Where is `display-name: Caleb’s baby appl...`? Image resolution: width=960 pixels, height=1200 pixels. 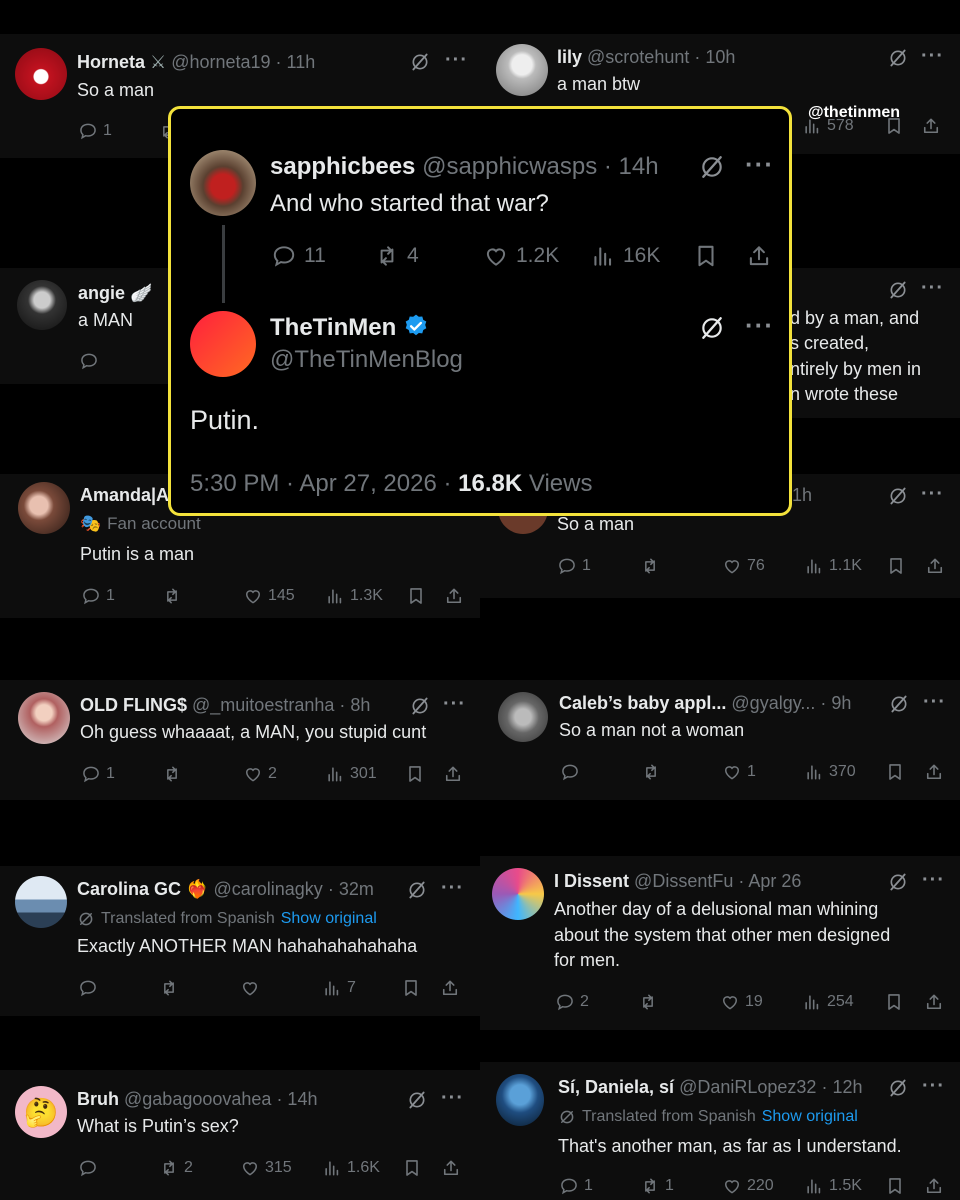 display-name: Caleb’s baby appl... is located at coordinates (642, 703).